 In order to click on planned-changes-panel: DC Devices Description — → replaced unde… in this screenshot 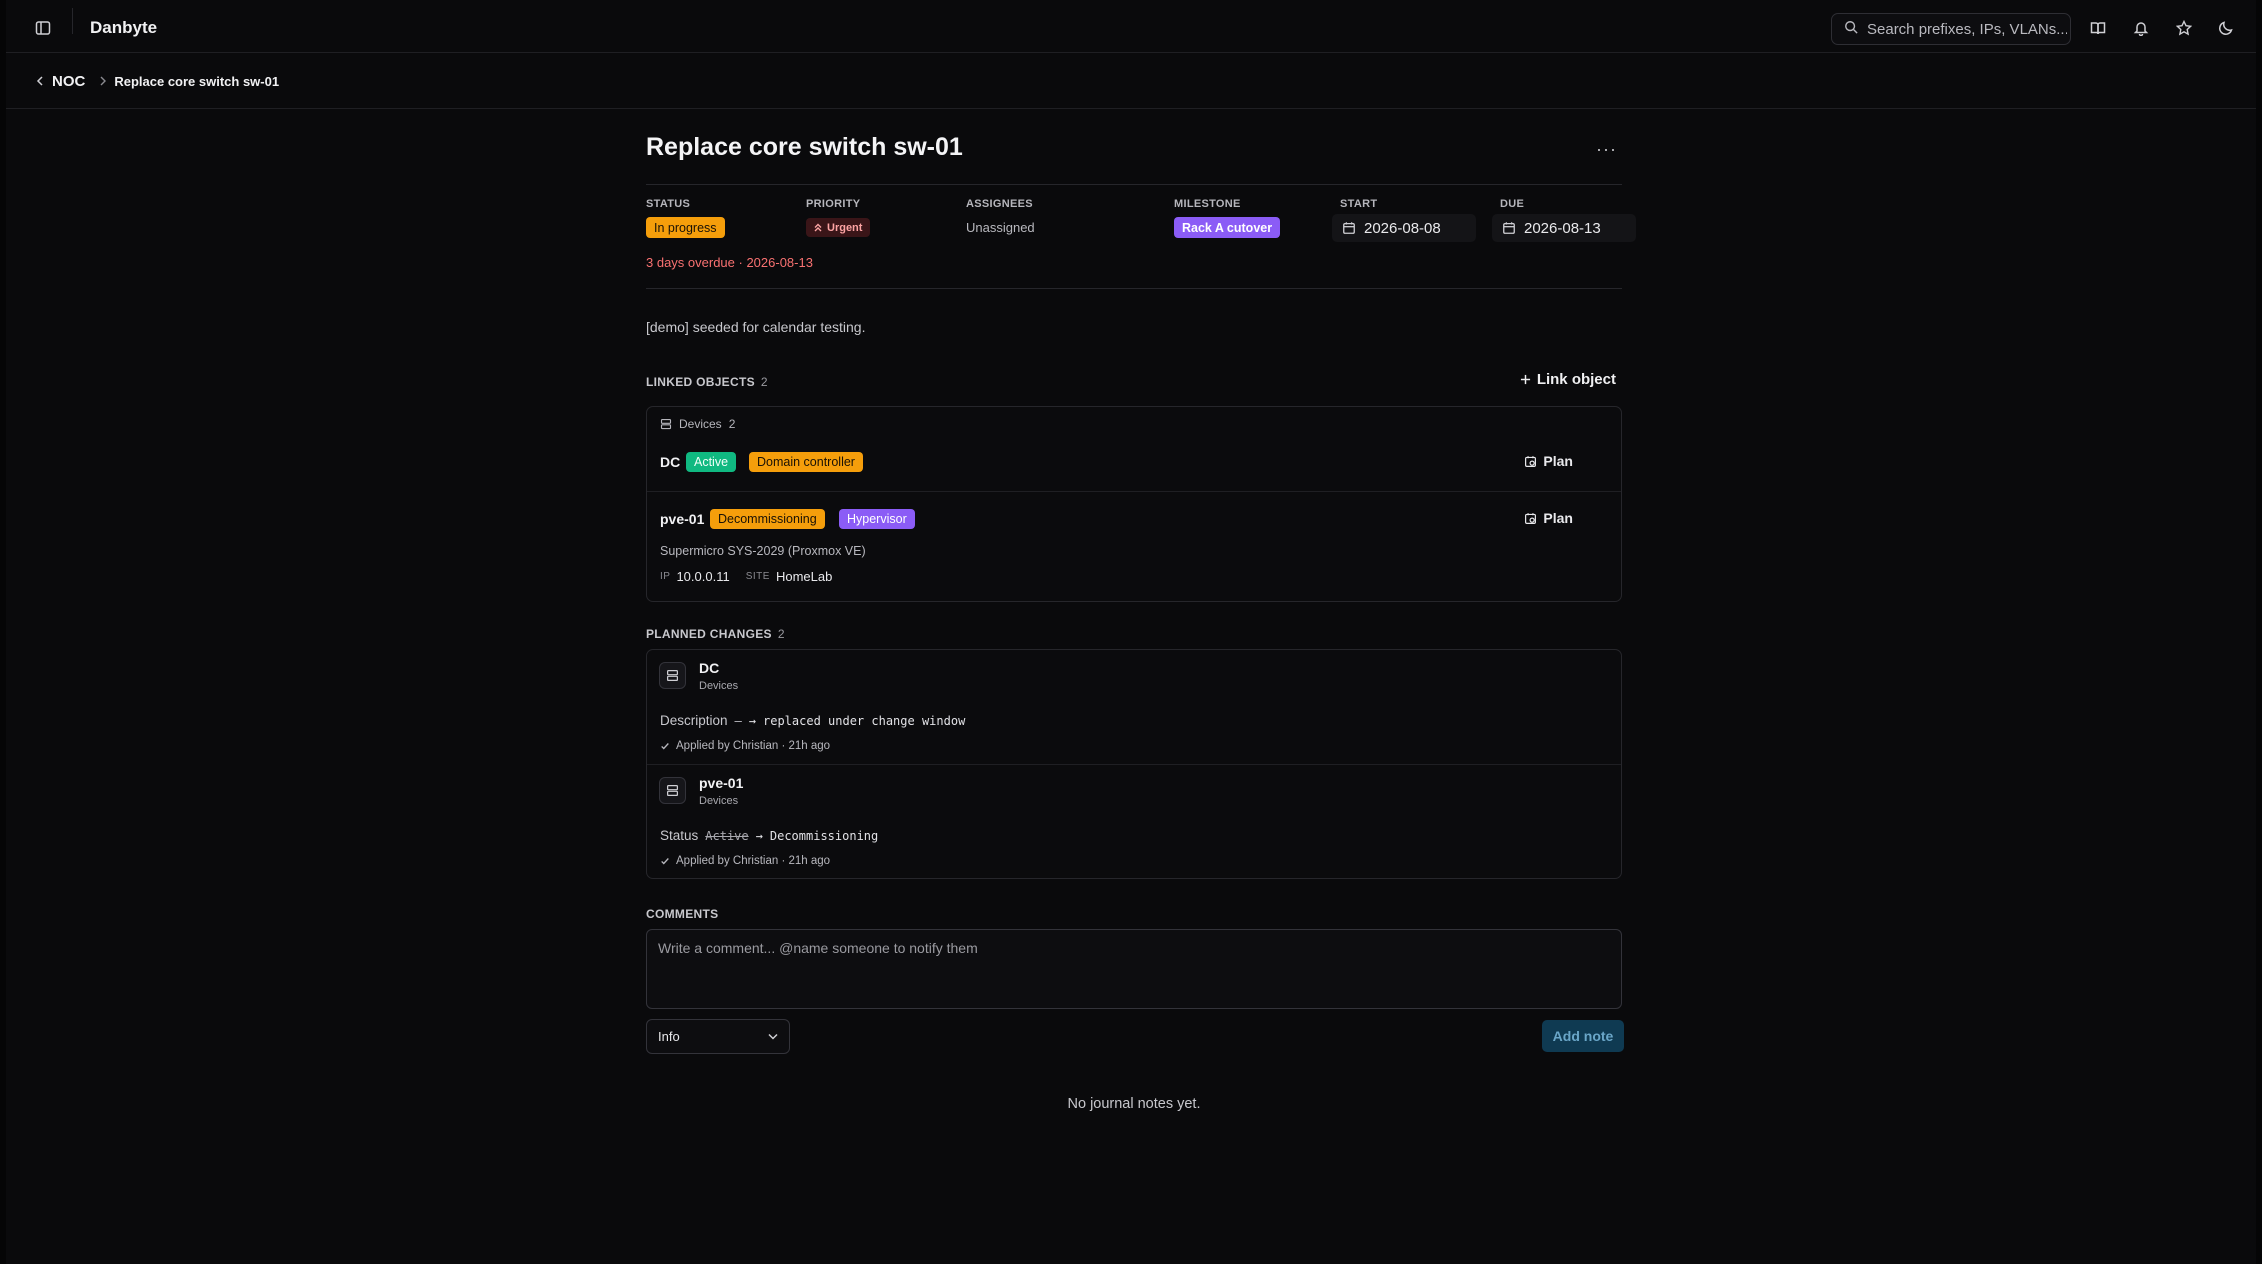, I will do `click(1134, 764)`.